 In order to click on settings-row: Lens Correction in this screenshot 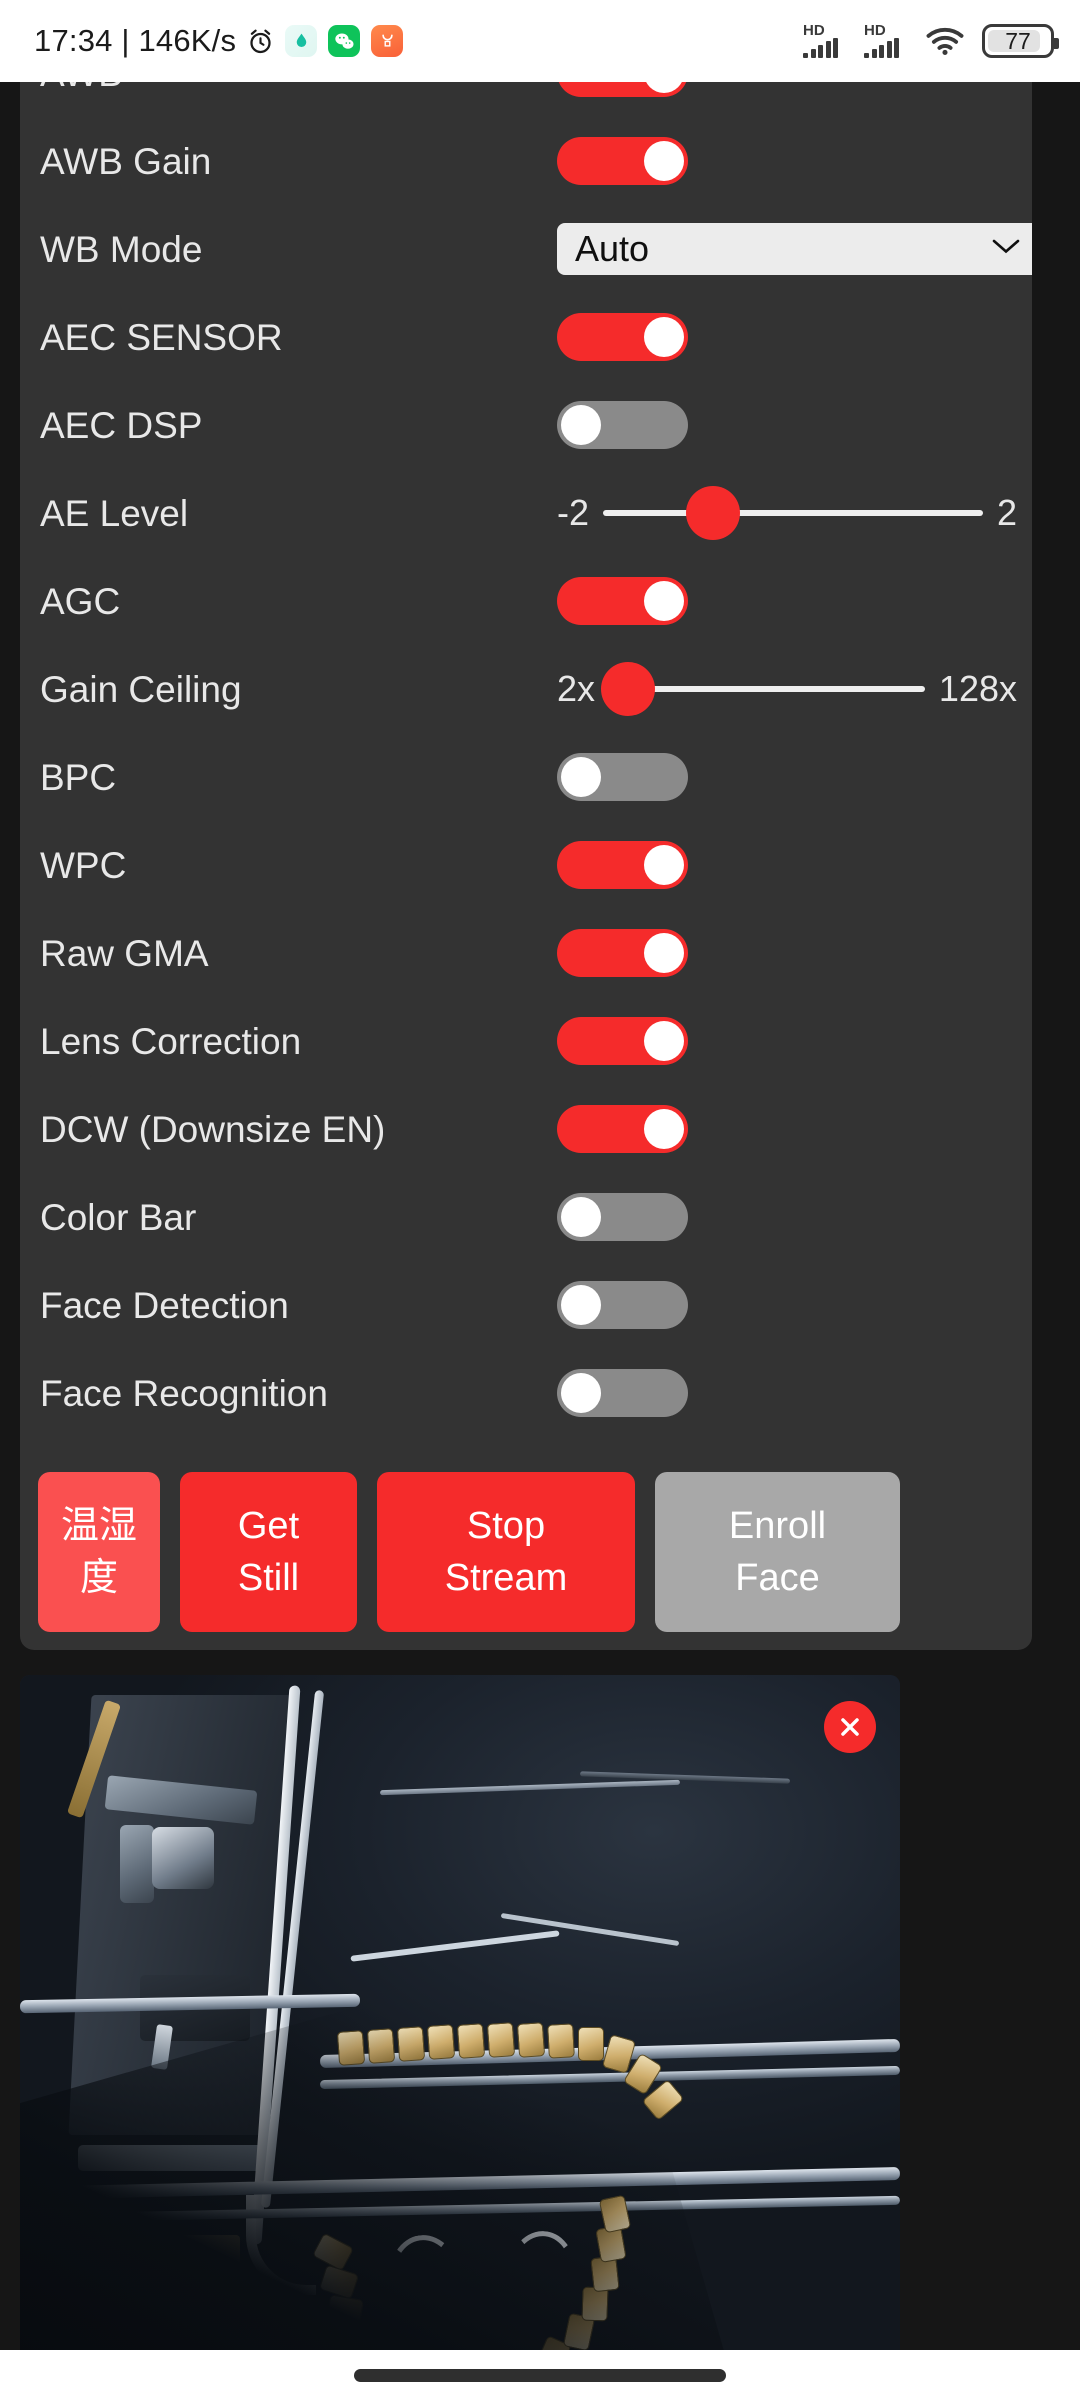, I will do `click(526, 1041)`.